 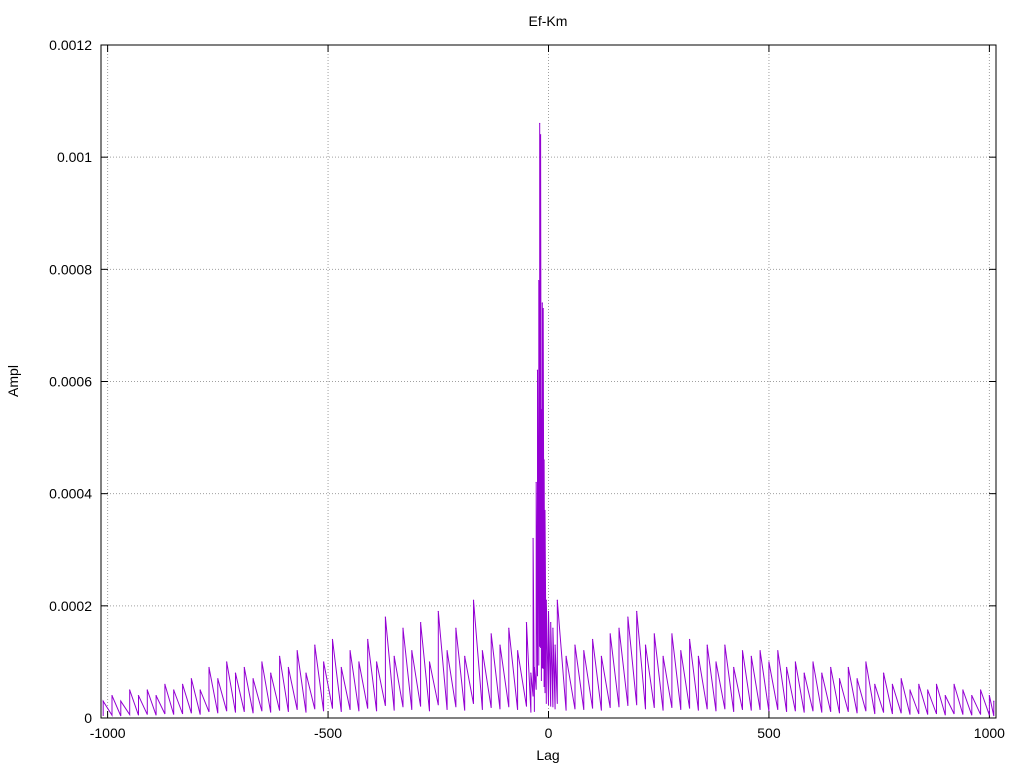 I want to click on y-tick-label: 0, so click(x=88, y=718).